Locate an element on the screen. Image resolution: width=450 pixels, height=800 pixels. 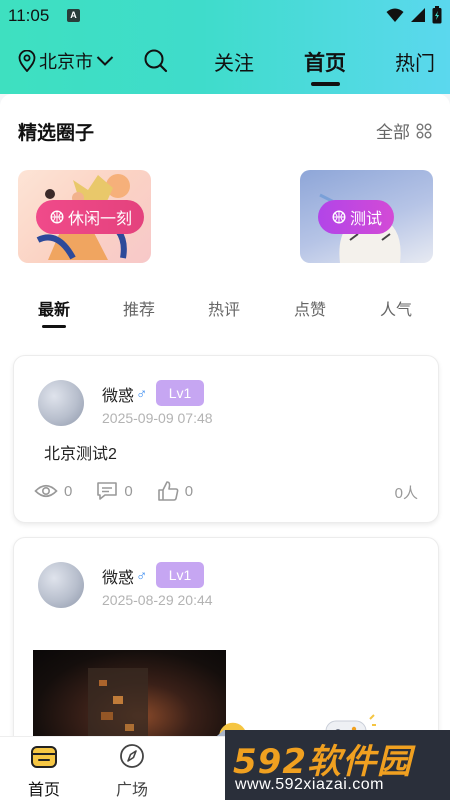
grid-icon is located at coordinates (424, 130).